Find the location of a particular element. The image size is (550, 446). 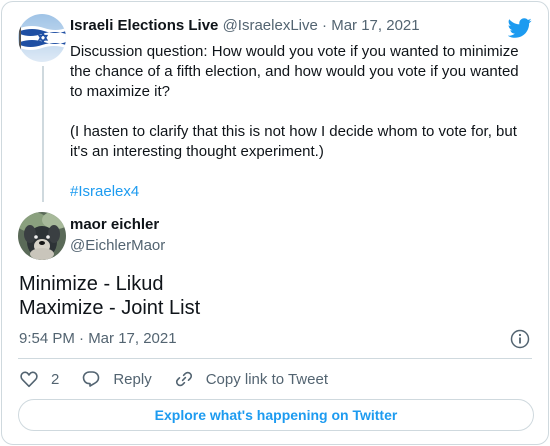

reply-tweet-text: Minimize - Likud Maximize - Joint List is located at coordinates (109, 296).